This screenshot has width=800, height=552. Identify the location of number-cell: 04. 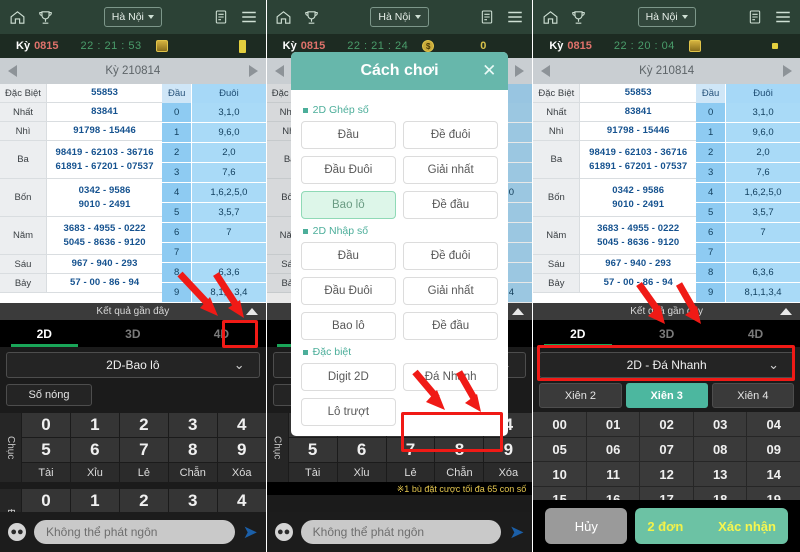
(773, 424).